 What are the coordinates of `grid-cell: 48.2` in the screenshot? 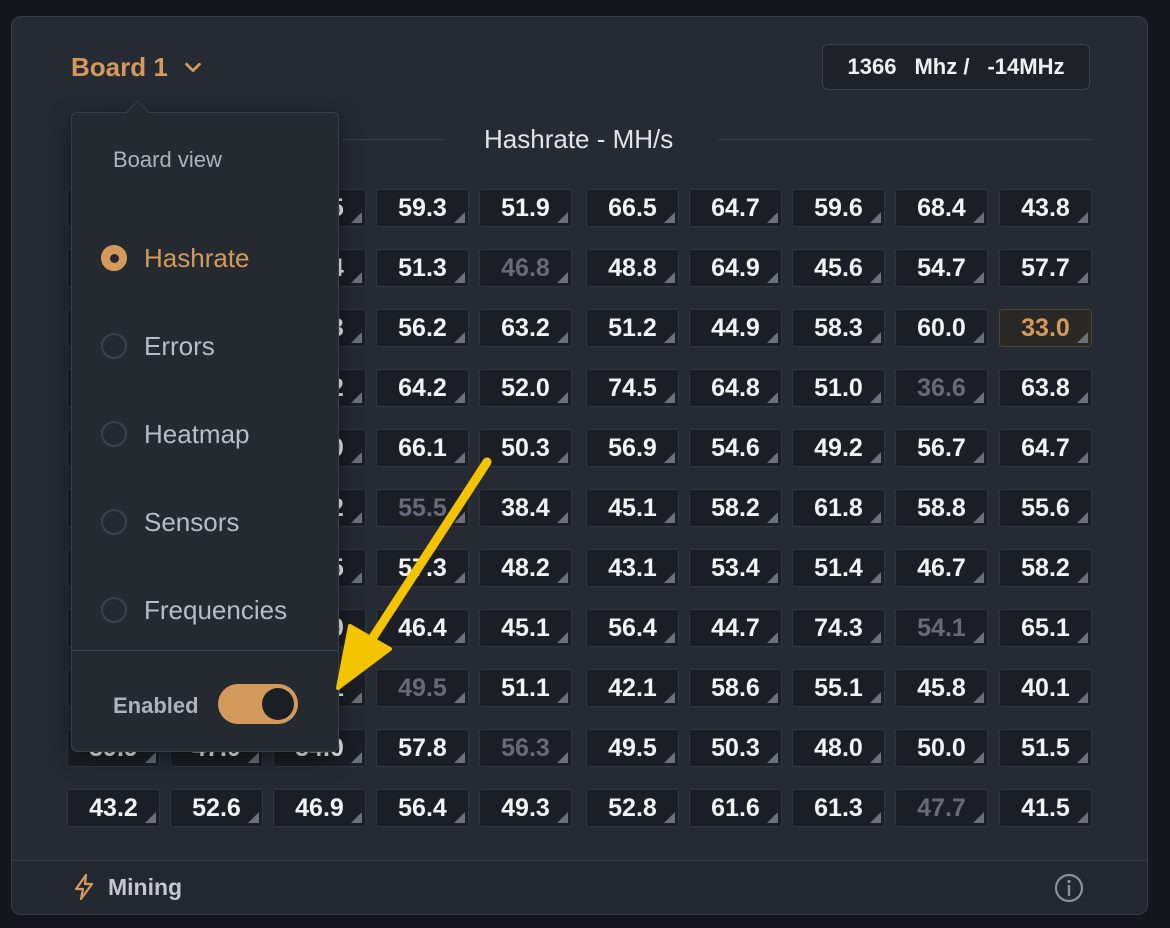 It's located at (525, 568).